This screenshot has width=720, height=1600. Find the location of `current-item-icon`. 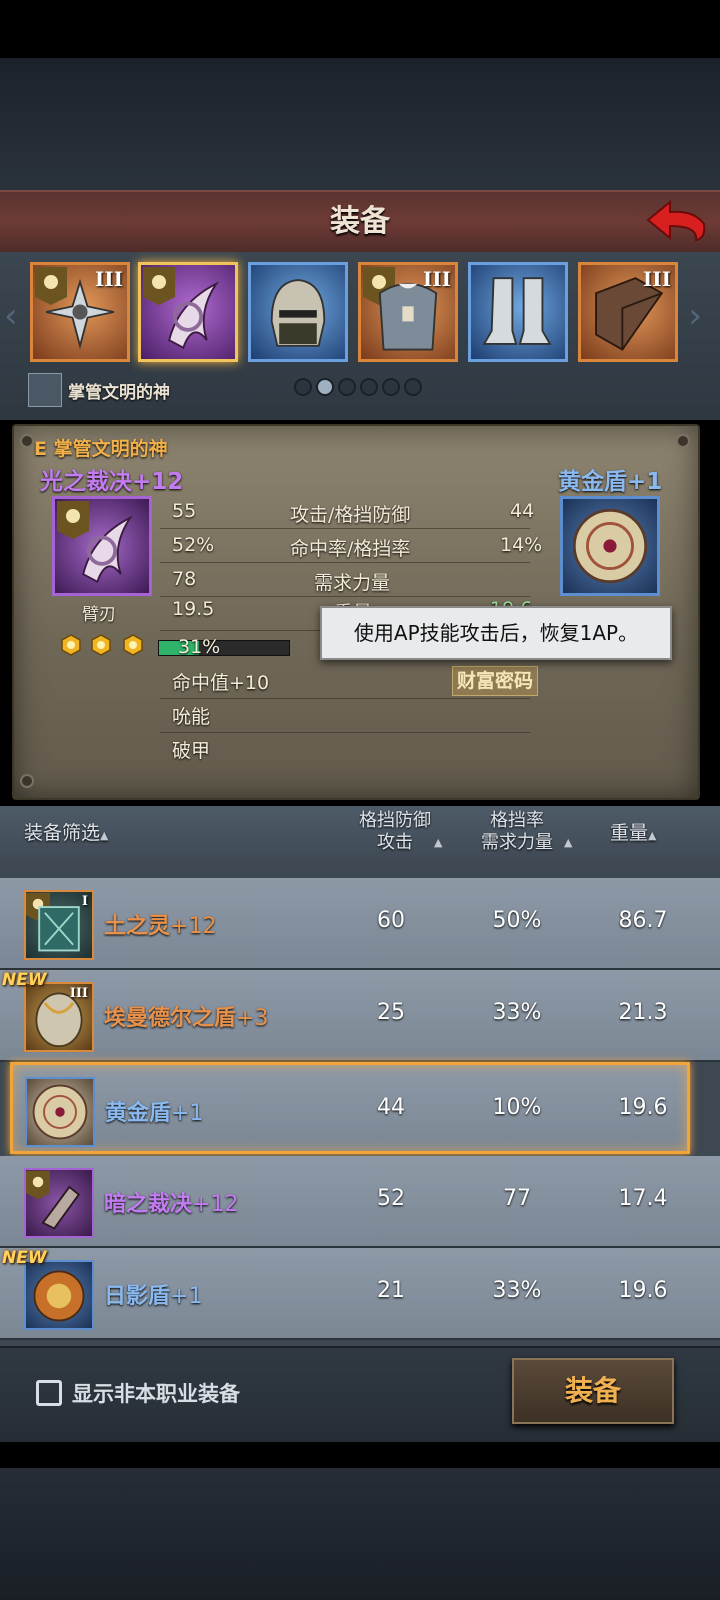

current-item-icon is located at coordinates (102, 546).